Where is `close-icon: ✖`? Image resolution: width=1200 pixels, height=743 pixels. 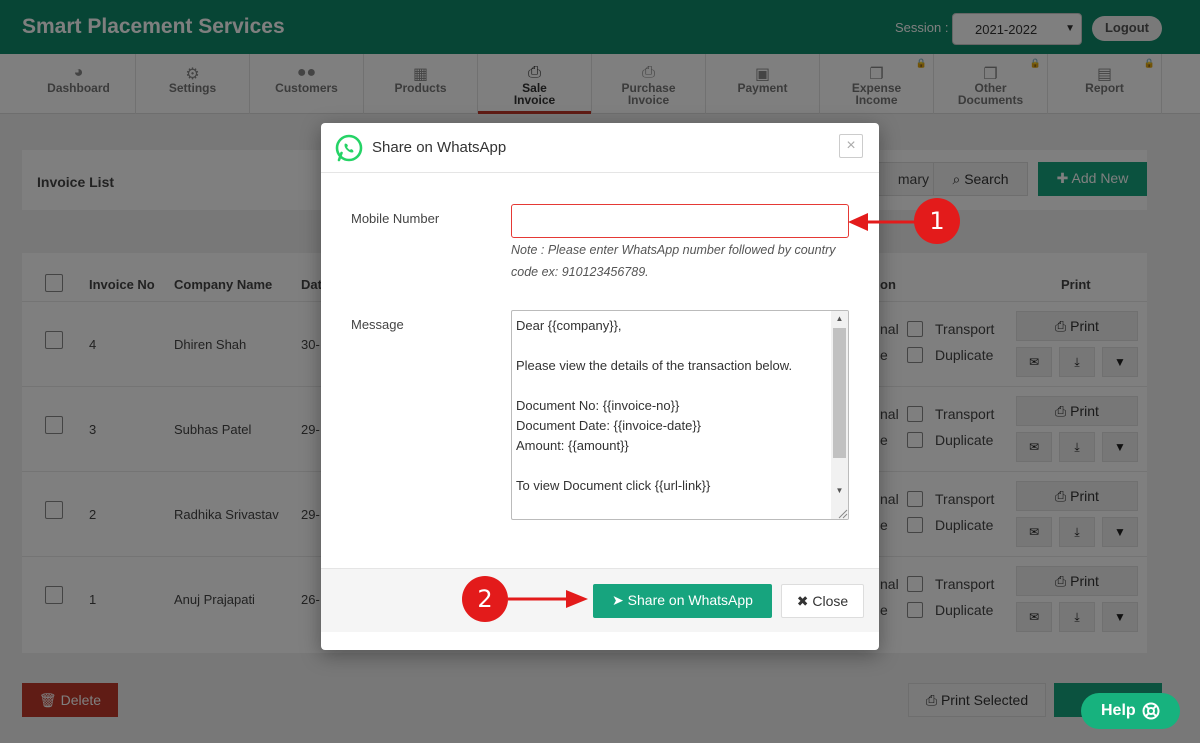 close-icon: ✖ is located at coordinates (802, 601).